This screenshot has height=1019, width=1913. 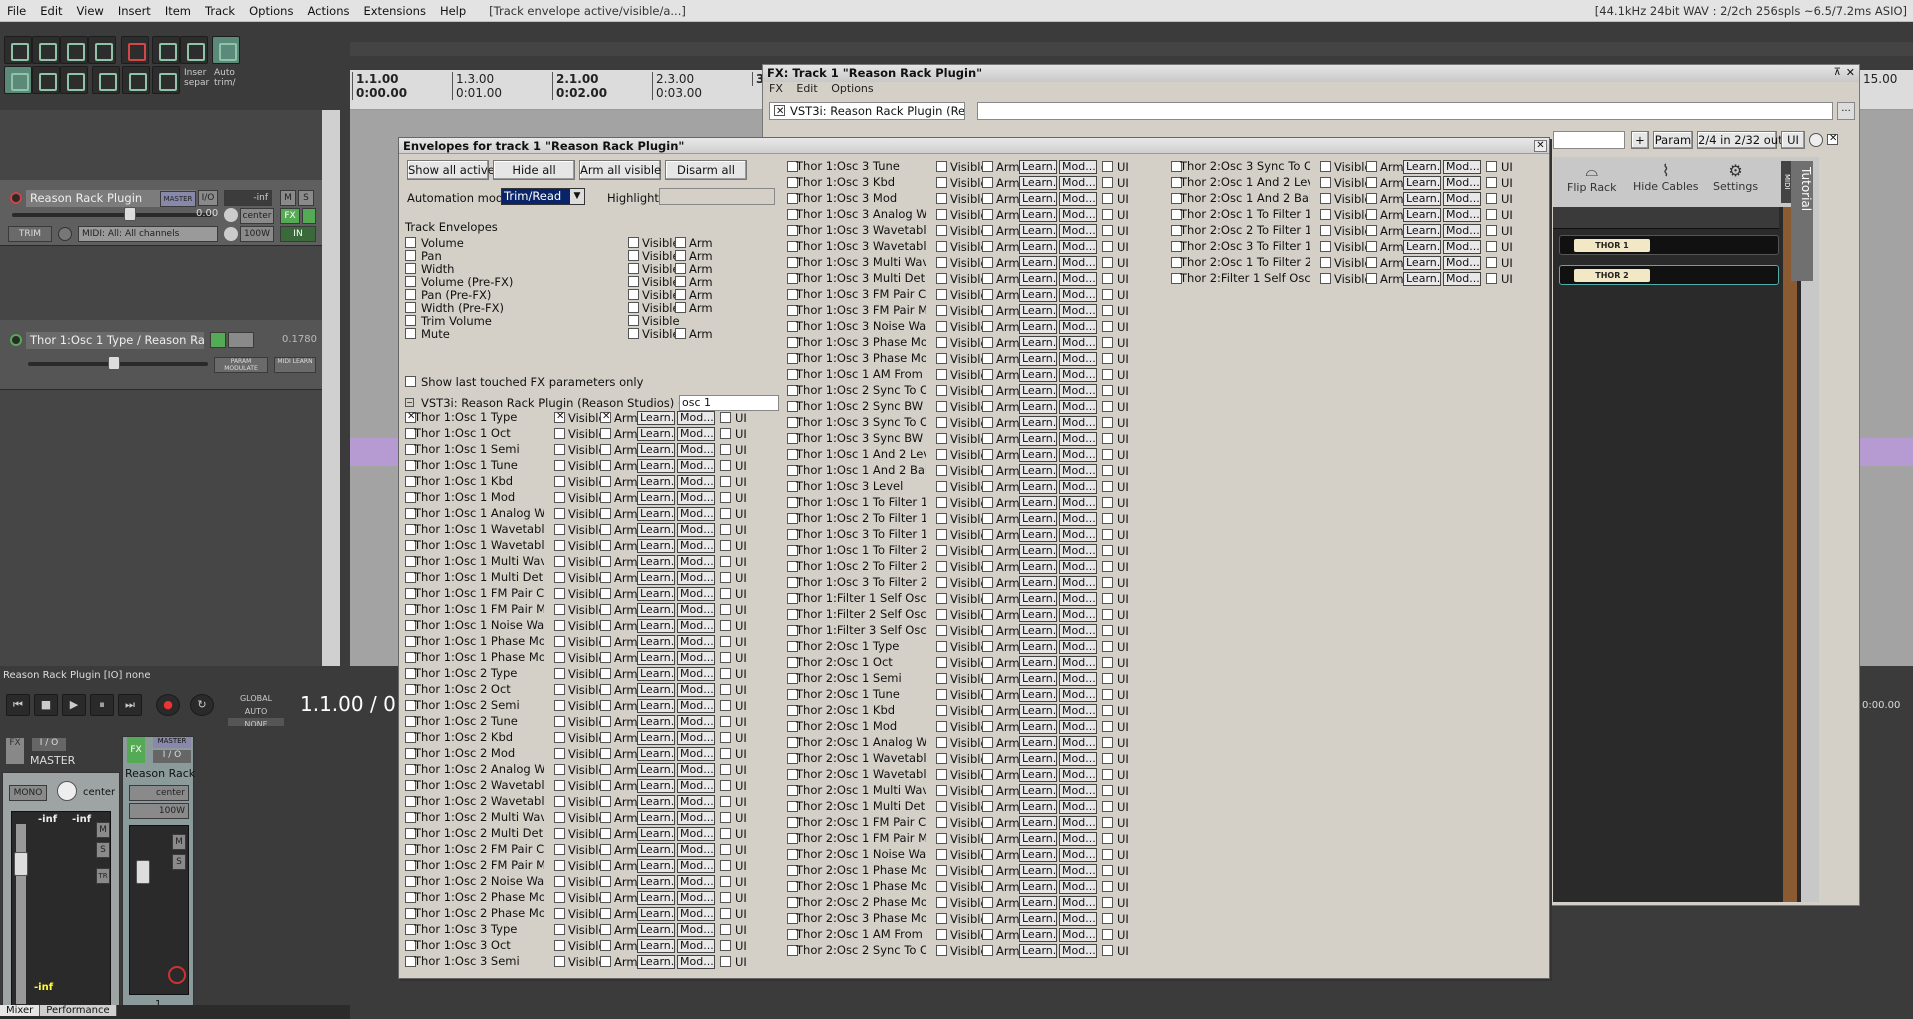 What do you see at coordinates (103, 876) in the screenshot?
I see `master-trim-button: TR` at bounding box center [103, 876].